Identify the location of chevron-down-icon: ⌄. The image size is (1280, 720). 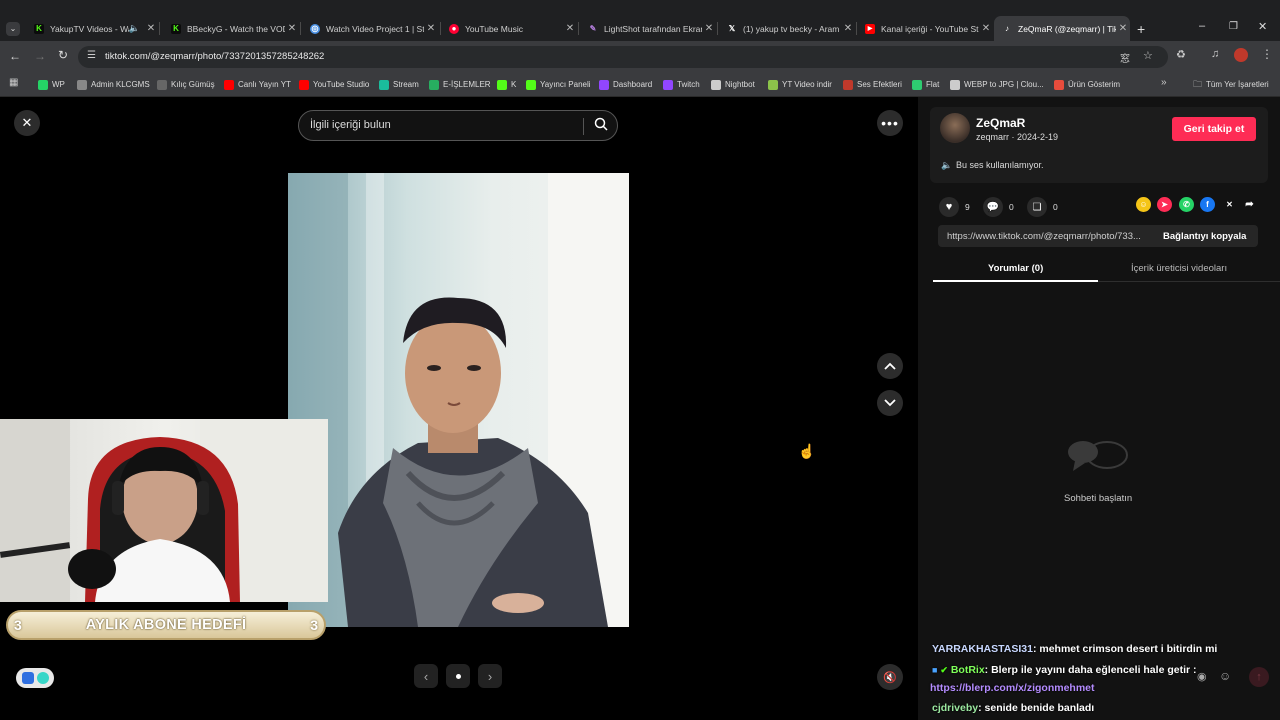
(13, 28).